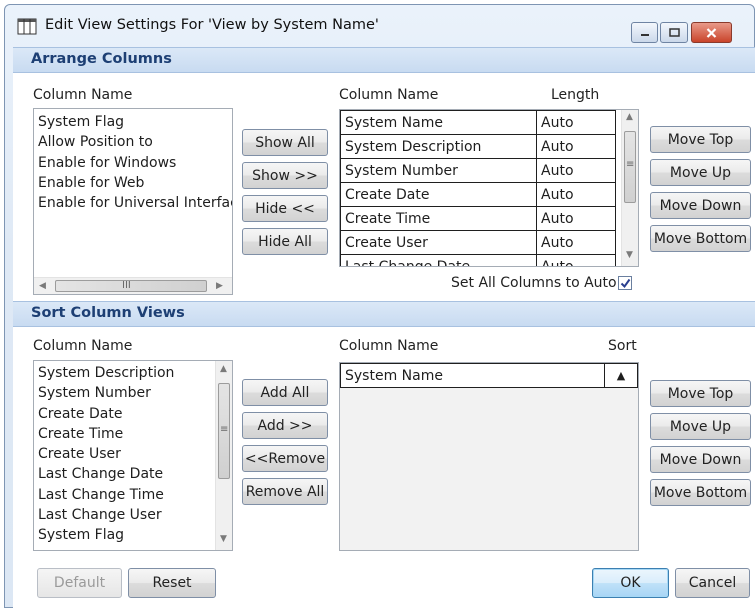  I want to click on set-all-auto-label: Set All Columns to Auto, so click(534, 283).